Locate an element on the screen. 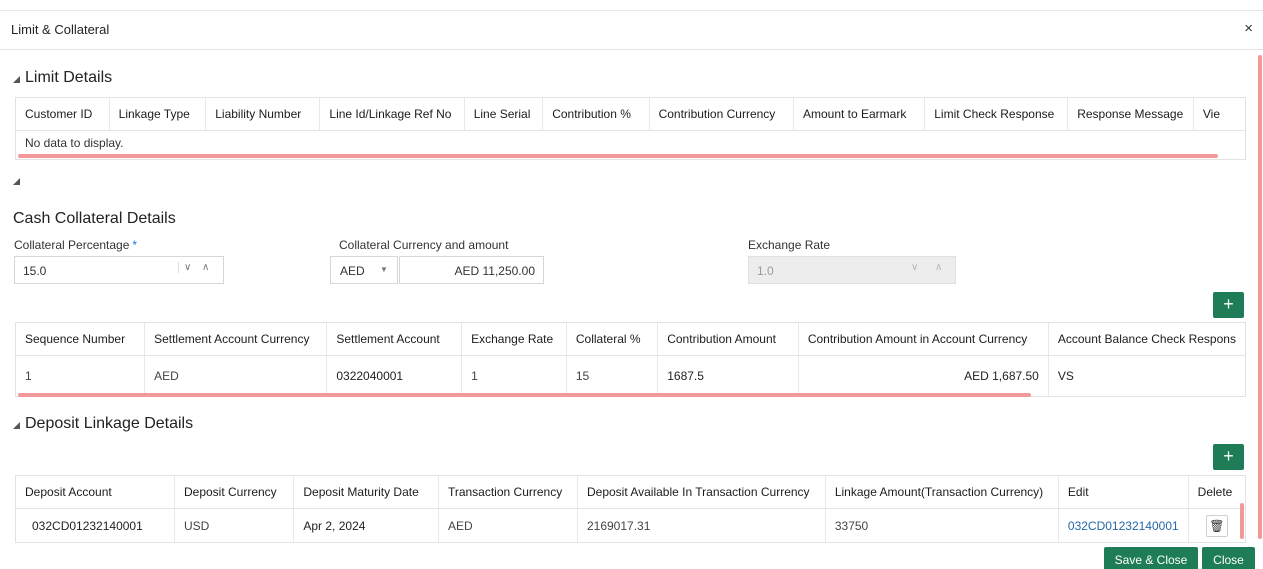 The width and height of the screenshot is (1263, 569). page-vertical-scrollbar is located at coordinates (1260, 297).